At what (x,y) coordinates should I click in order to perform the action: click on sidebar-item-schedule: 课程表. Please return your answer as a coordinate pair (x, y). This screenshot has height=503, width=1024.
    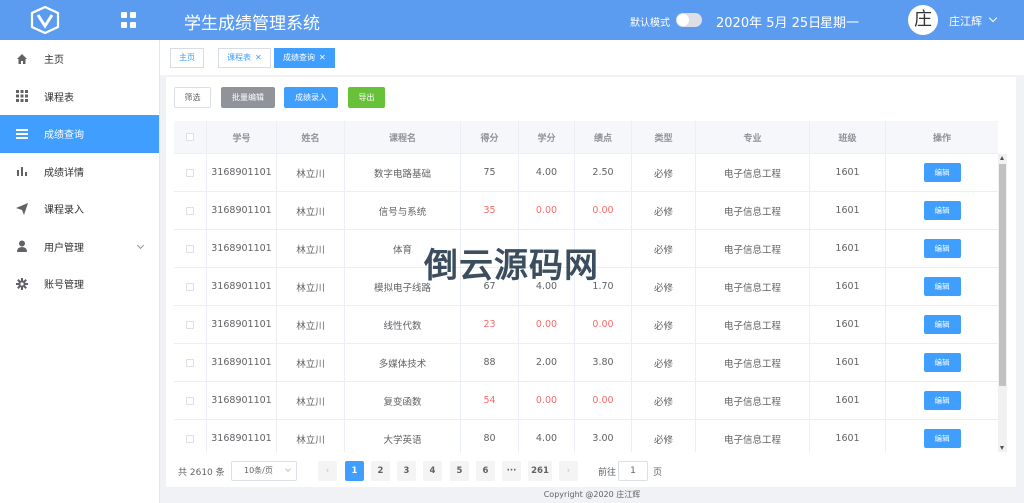
    Looking at the image, I should click on (79, 97).